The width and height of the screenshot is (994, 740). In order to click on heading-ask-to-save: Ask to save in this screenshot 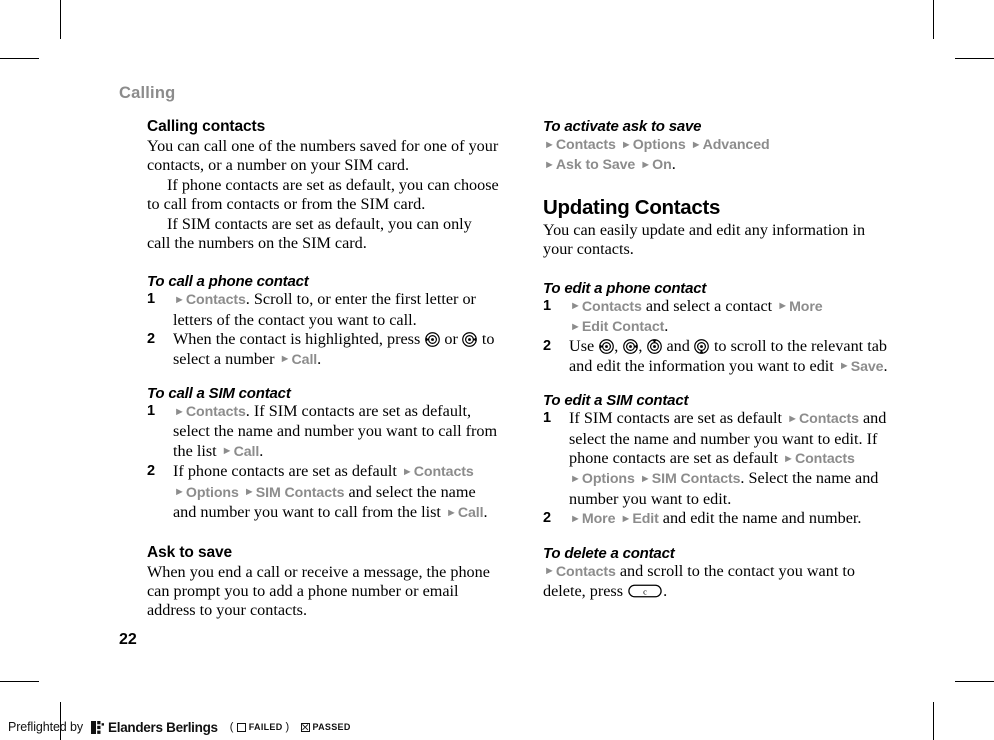, I will do `click(190, 552)`.